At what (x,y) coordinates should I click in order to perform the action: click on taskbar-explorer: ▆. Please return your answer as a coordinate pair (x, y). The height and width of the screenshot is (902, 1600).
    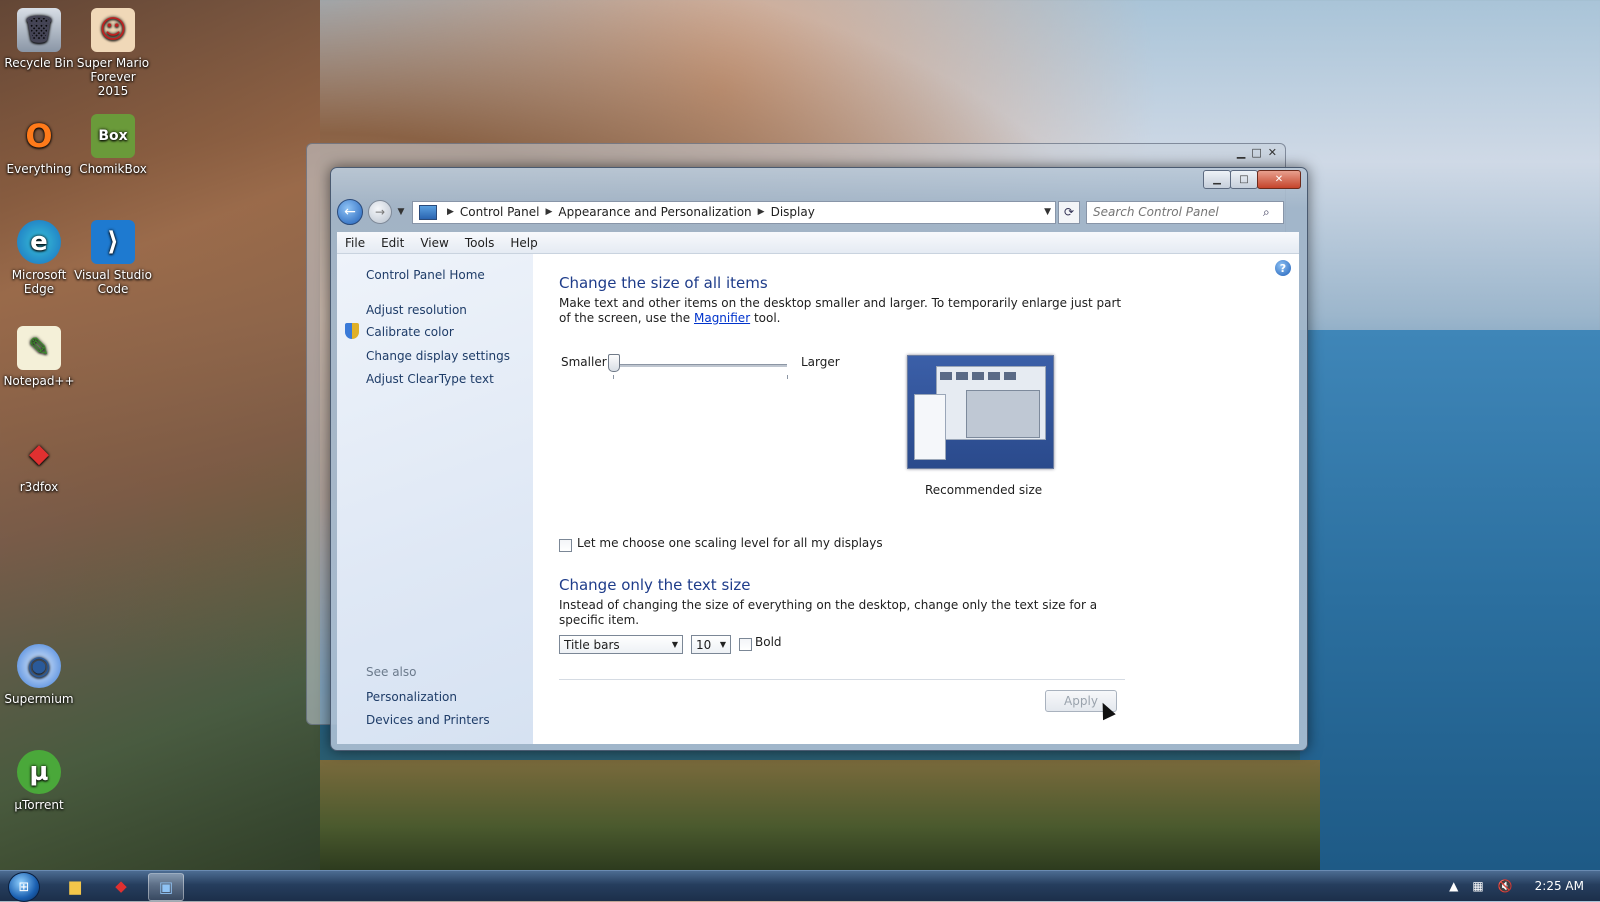
    Looking at the image, I should click on (75, 886).